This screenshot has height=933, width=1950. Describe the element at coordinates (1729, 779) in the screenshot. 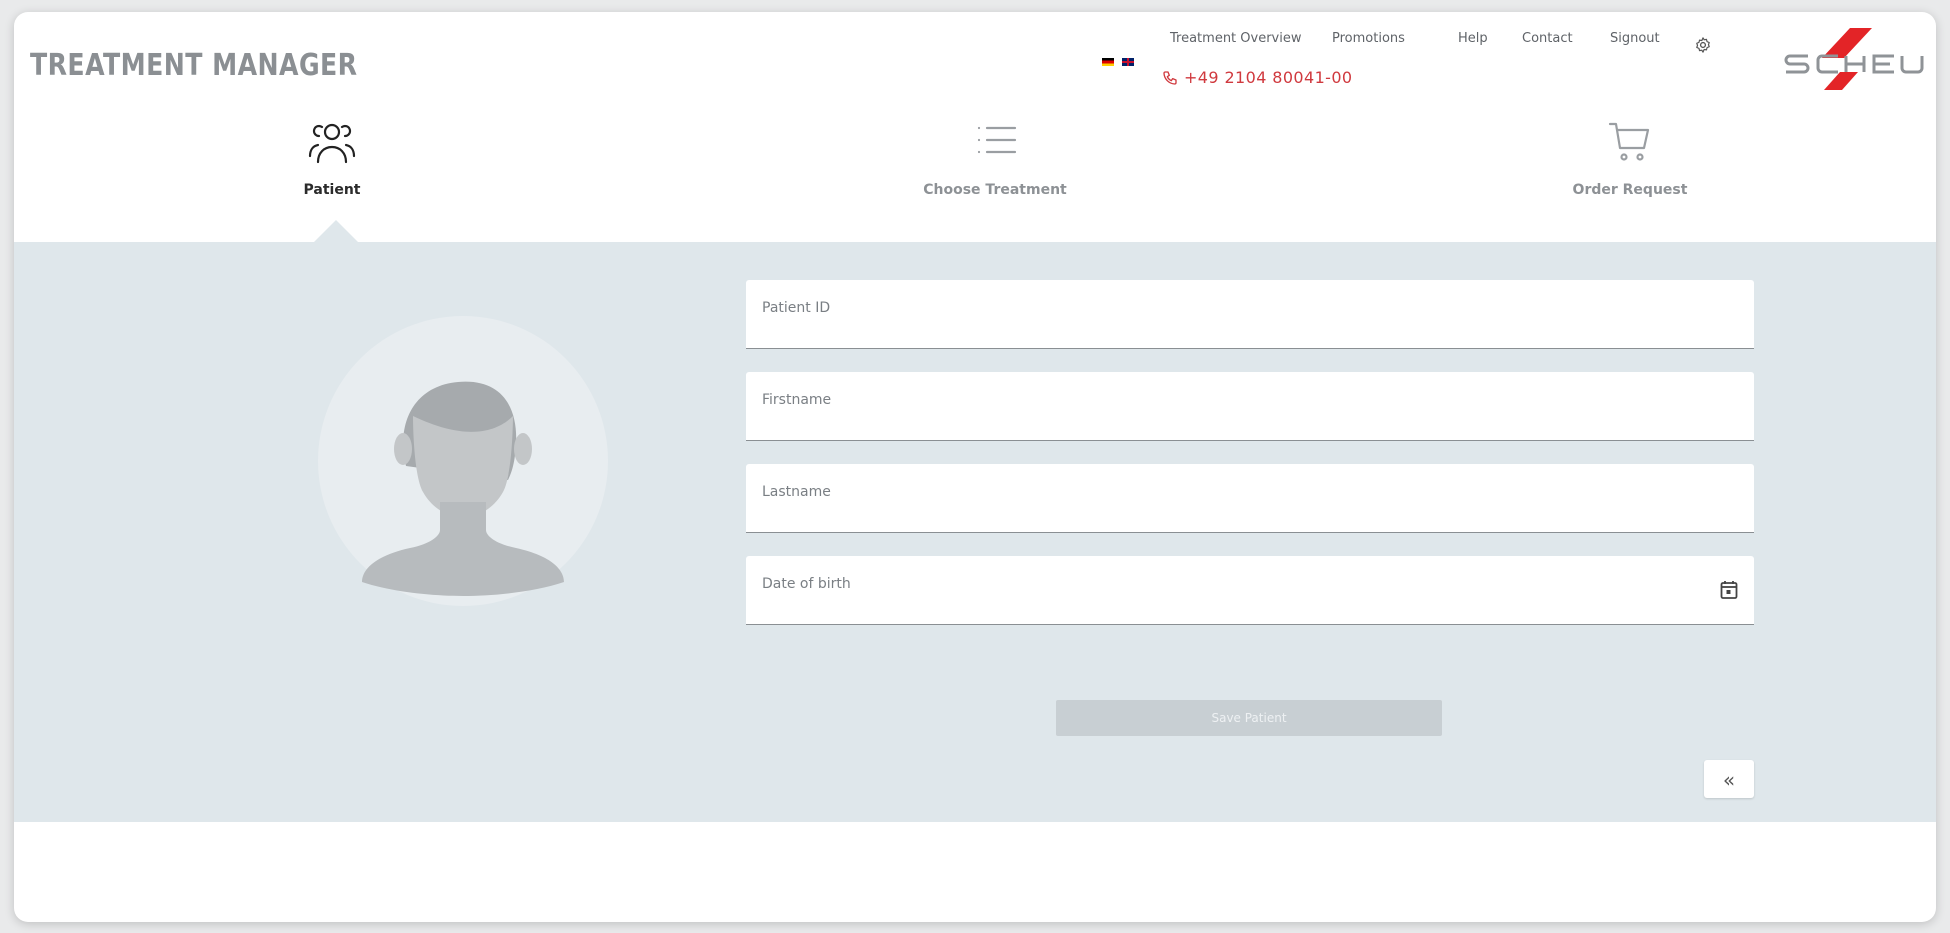

I see `collapse-button: «` at that location.